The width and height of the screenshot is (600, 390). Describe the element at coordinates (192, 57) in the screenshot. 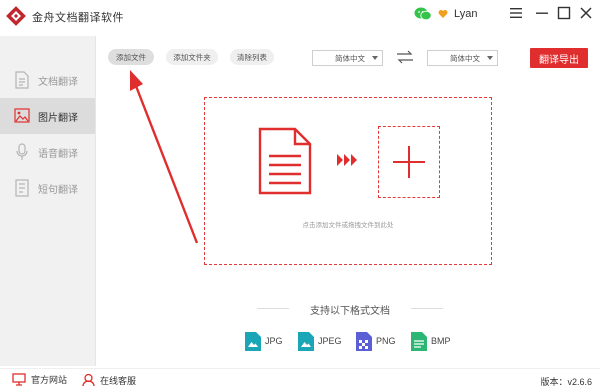

I see `add-folder-button: 添加文件夹` at that location.